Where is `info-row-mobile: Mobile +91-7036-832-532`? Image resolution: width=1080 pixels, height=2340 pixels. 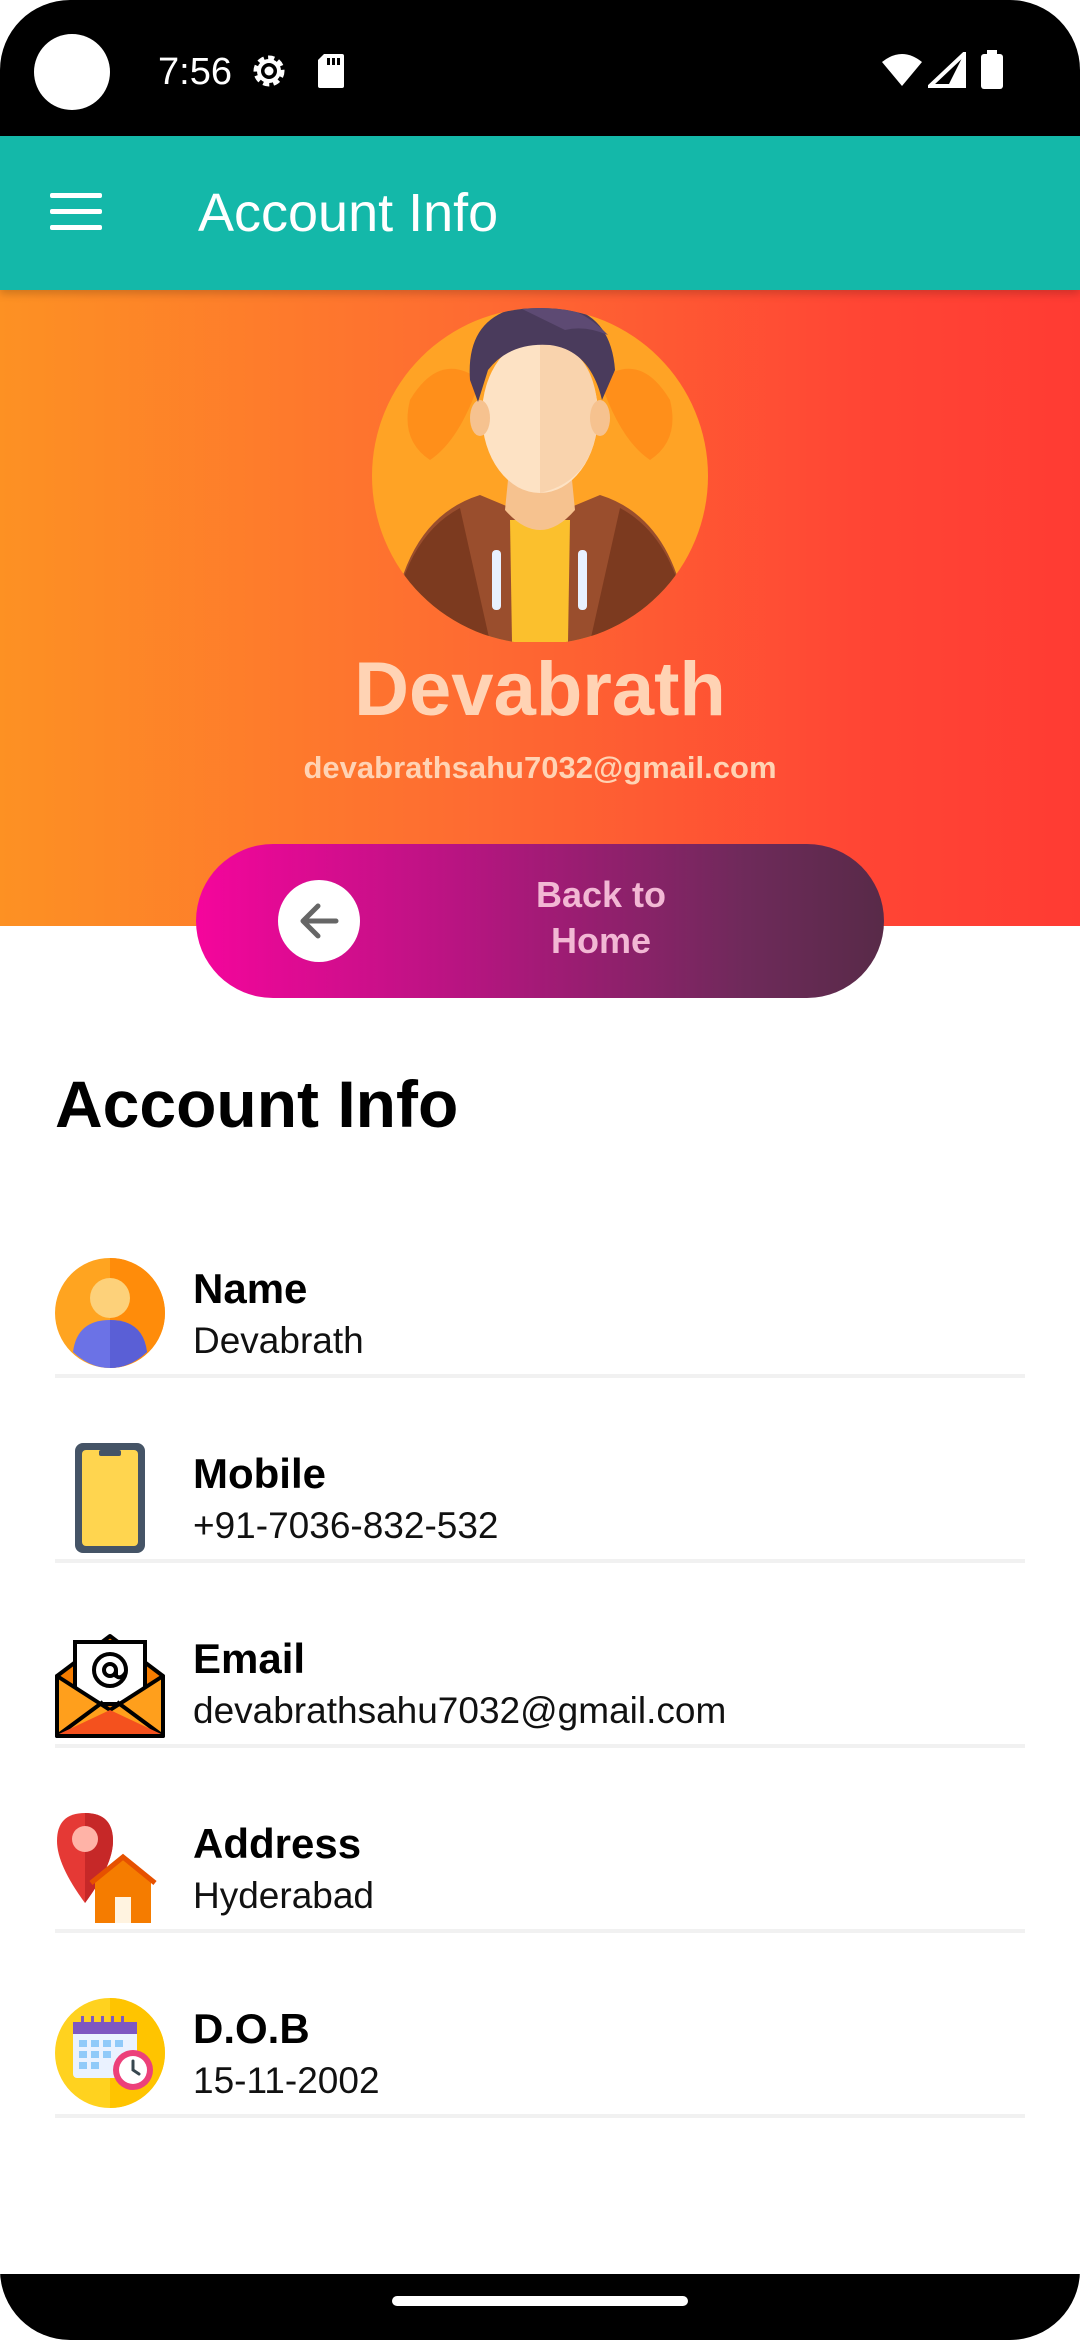 info-row-mobile: Mobile +91-7036-832-532 is located at coordinates (540, 1498).